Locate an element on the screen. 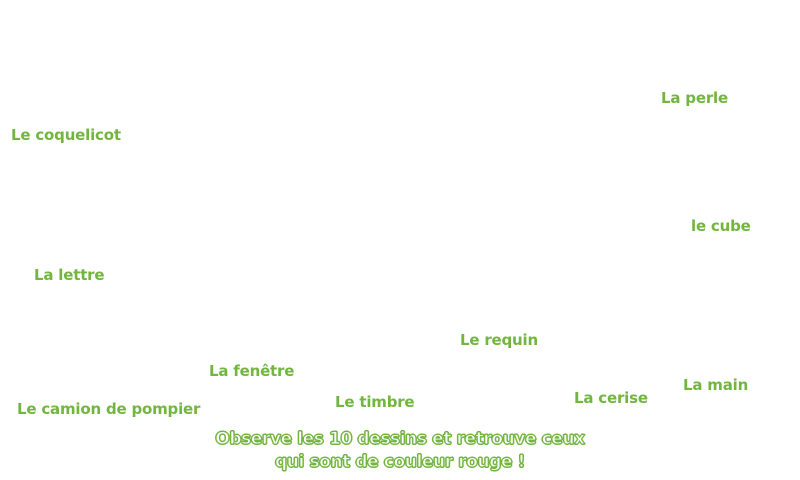 The height and width of the screenshot is (480, 800). label-le-camion-de-pompier: Le camion de pompier is located at coordinates (108, 409).